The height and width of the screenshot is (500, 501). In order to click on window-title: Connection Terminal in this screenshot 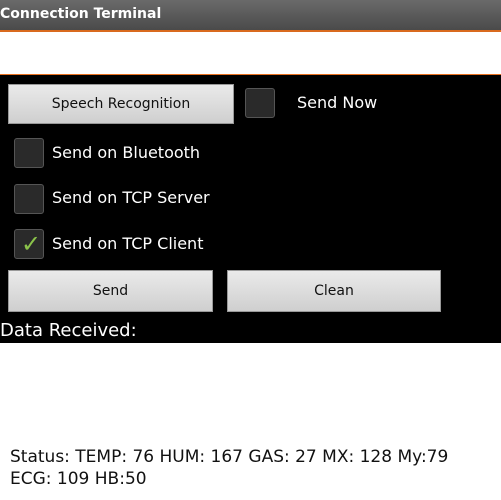, I will do `click(81, 14)`.